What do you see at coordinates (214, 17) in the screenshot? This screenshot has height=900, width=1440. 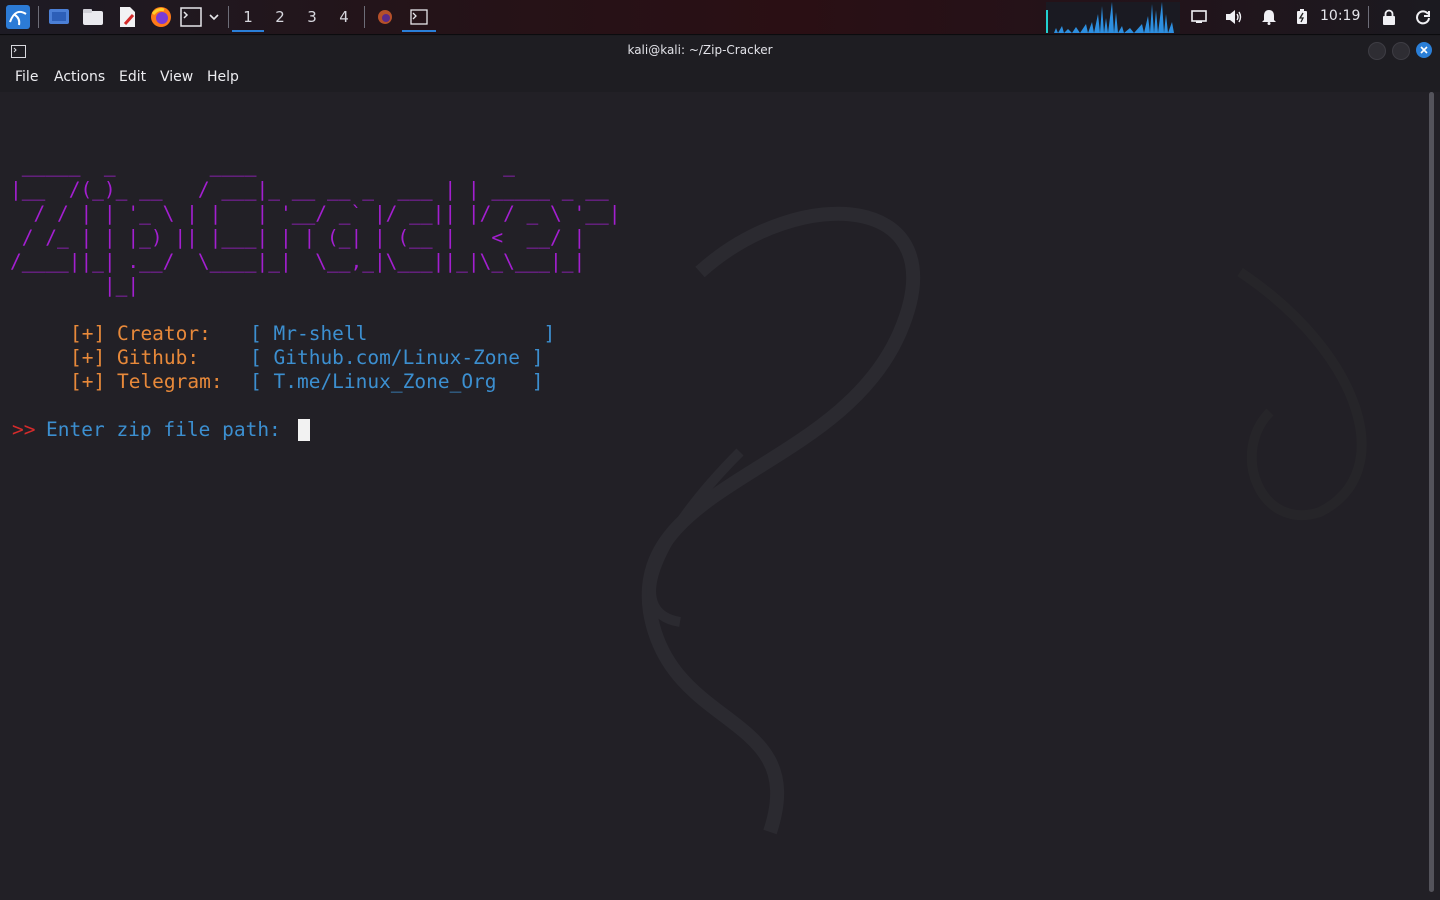 I see `chevron-down-icon` at bounding box center [214, 17].